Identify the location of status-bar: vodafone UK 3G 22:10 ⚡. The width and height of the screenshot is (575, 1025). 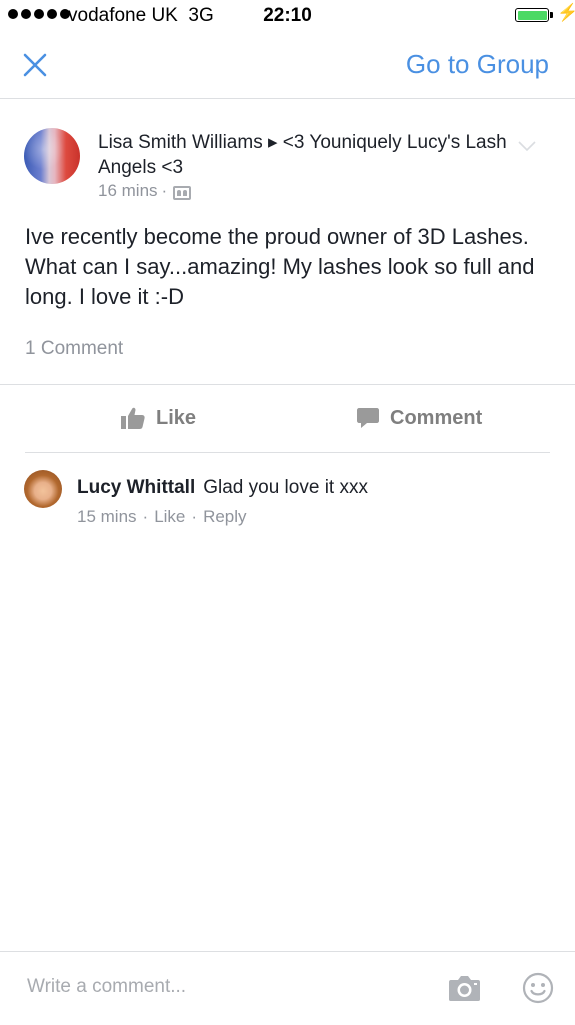
(287, 17).